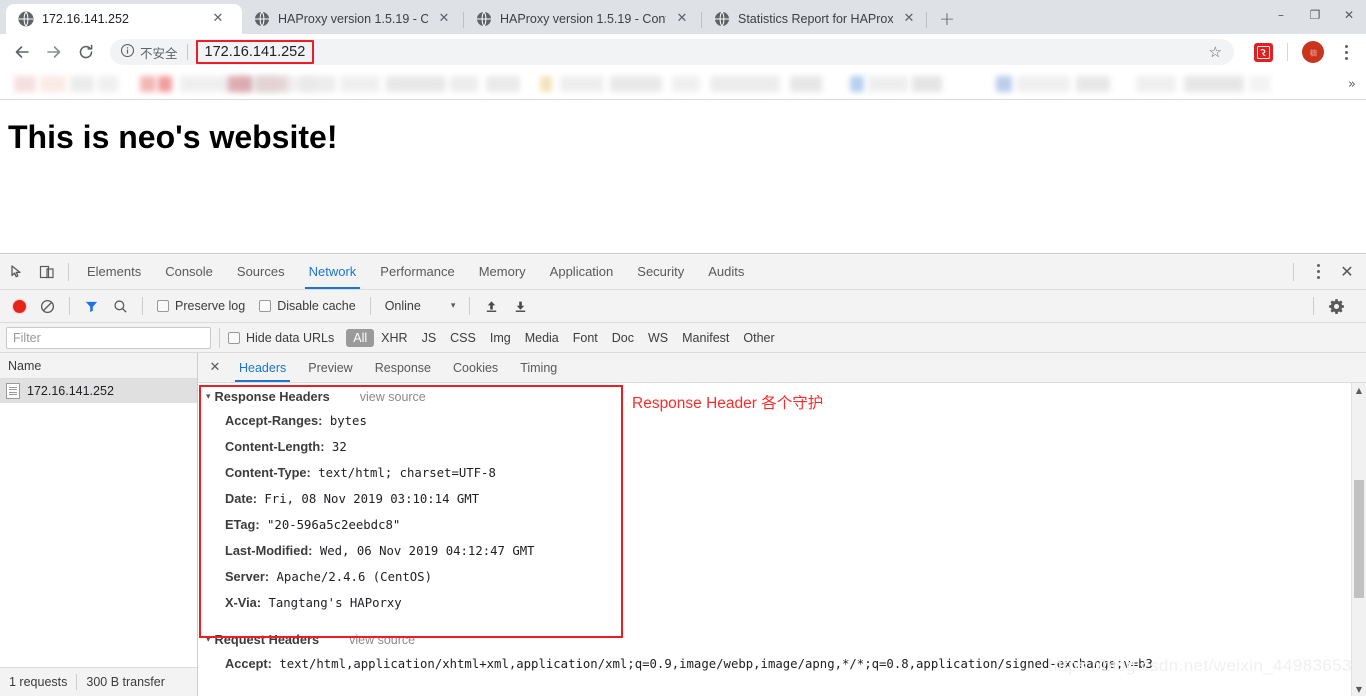 The height and width of the screenshot is (696, 1366). I want to click on upload-har-icon, so click(491, 306).